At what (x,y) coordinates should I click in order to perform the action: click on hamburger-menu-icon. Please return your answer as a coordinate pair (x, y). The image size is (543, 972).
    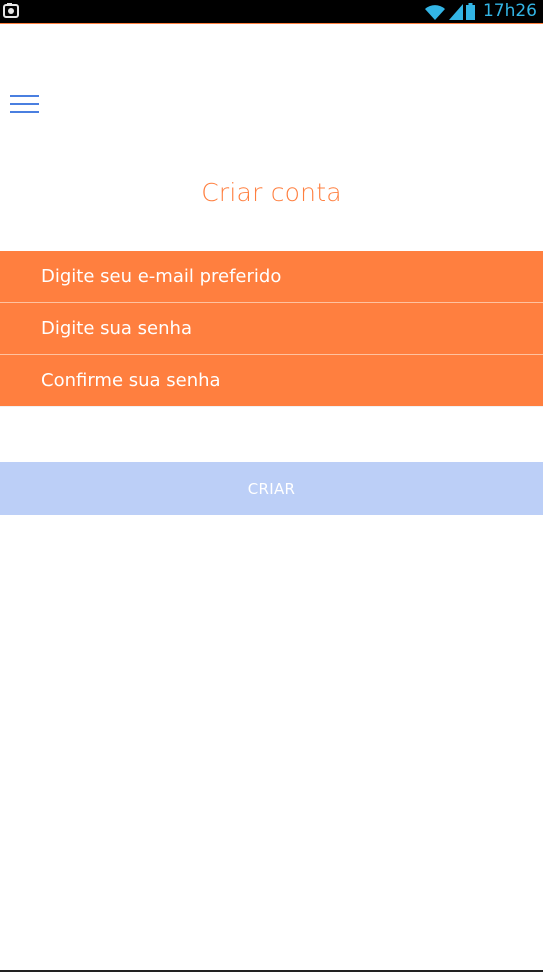
    Looking at the image, I should click on (24, 106).